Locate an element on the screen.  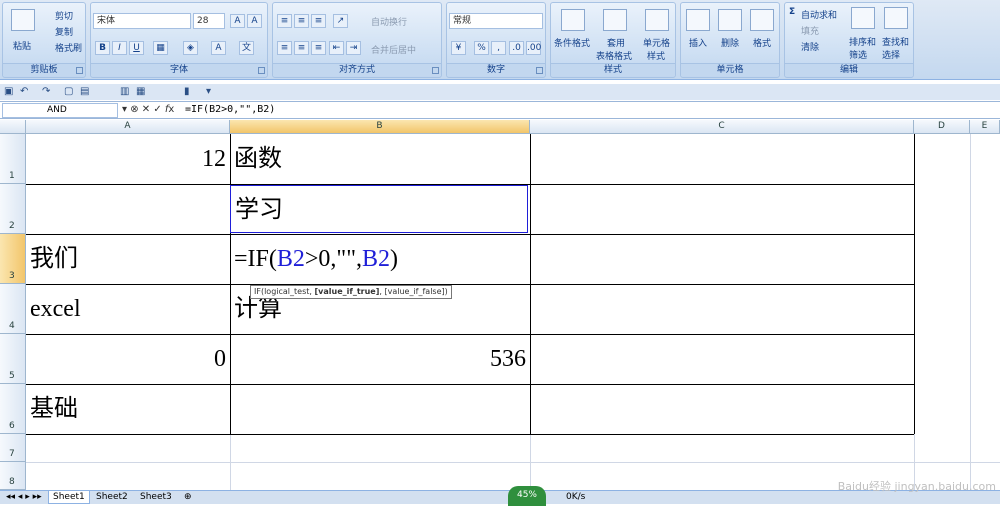
undo-icon: ↶ is located at coordinates (24, 91).